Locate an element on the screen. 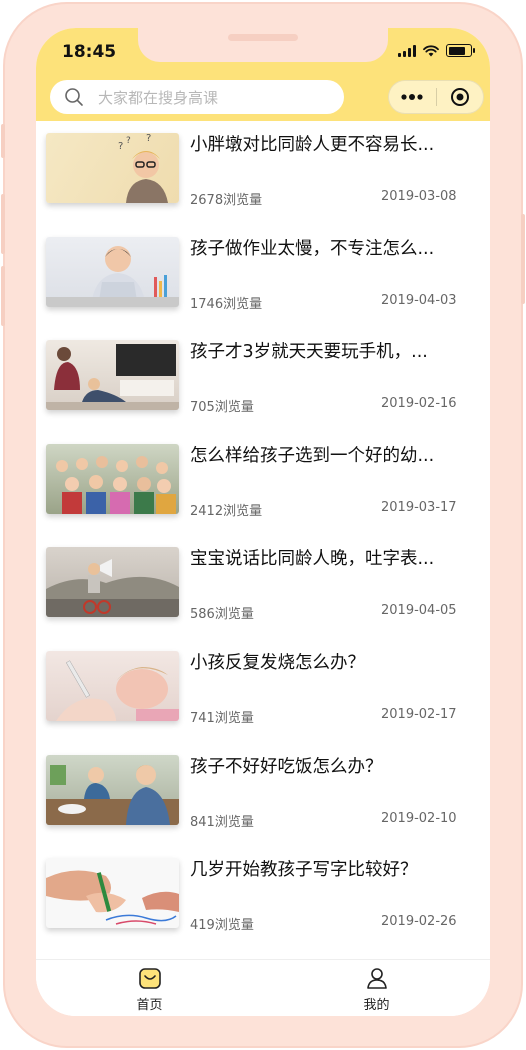 This screenshot has height=1050, width=526. article-views: 586浏览量 is located at coordinates (222, 615).